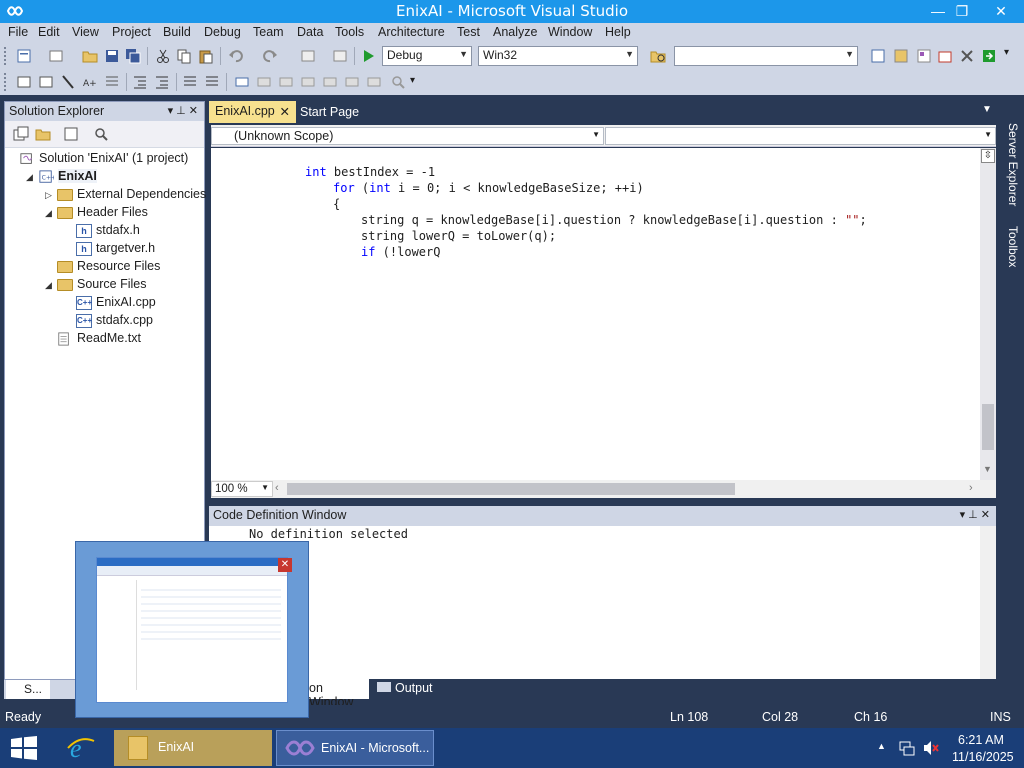 This screenshot has height=768, width=1024. What do you see at coordinates (268, 32) in the screenshot?
I see `menu-team: Team` at bounding box center [268, 32].